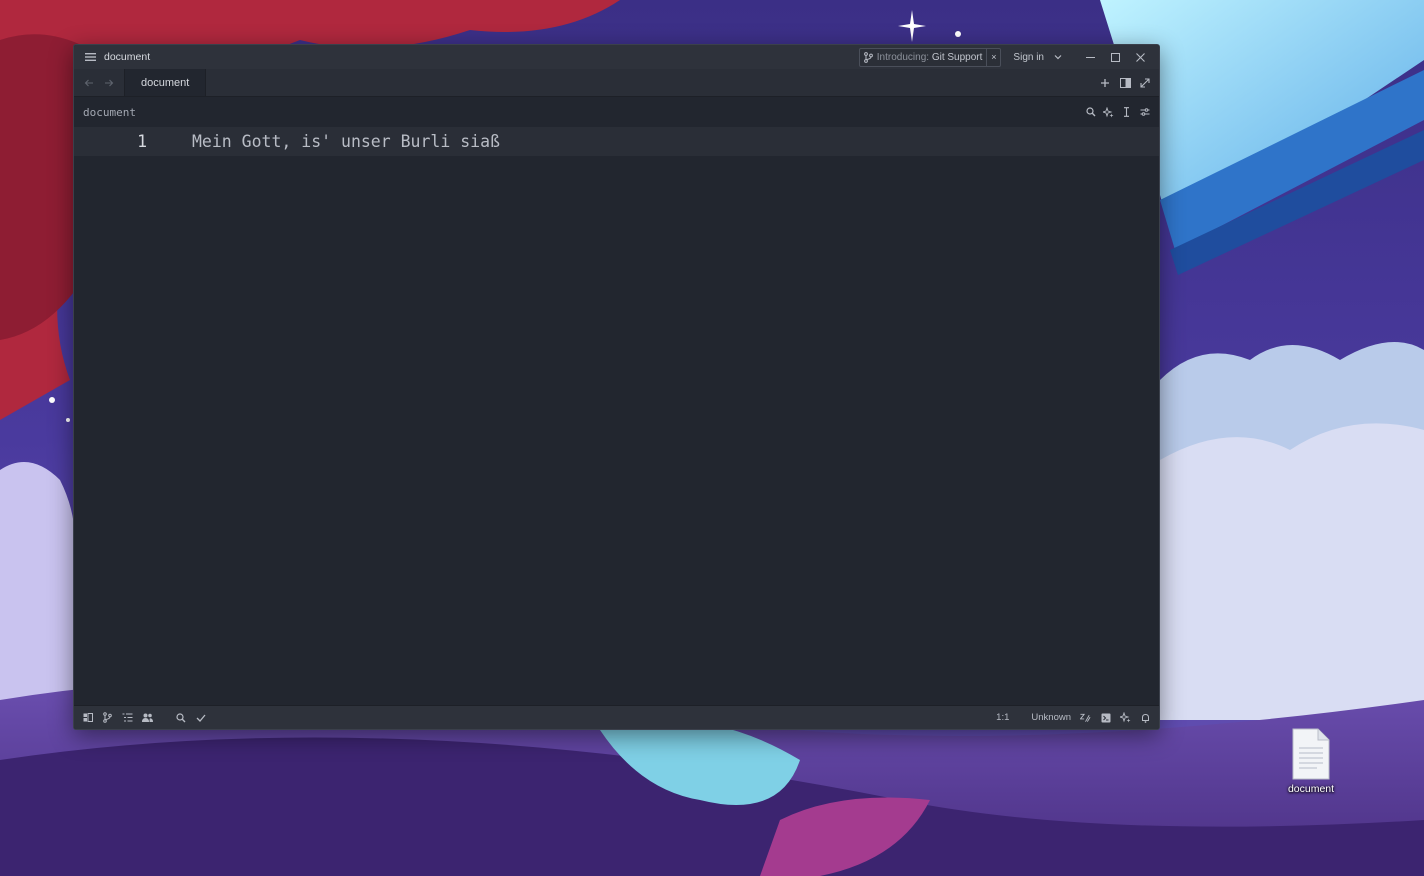 The height and width of the screenshot is (876, 1424). I want to click on close-icon, so click(1140, 57).